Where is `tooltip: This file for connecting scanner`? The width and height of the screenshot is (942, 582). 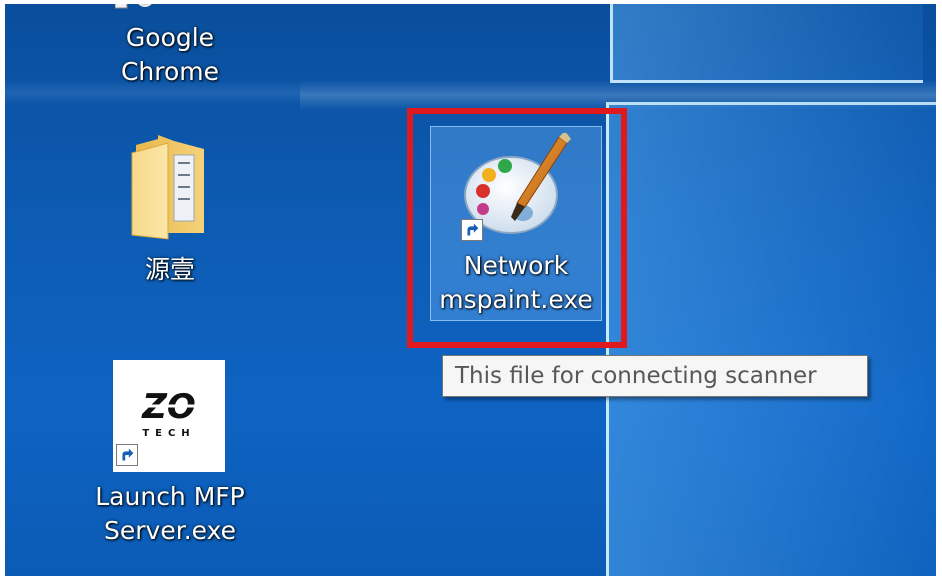
tooltip: This file for connecting scanner is located at coordinates (655, 376).